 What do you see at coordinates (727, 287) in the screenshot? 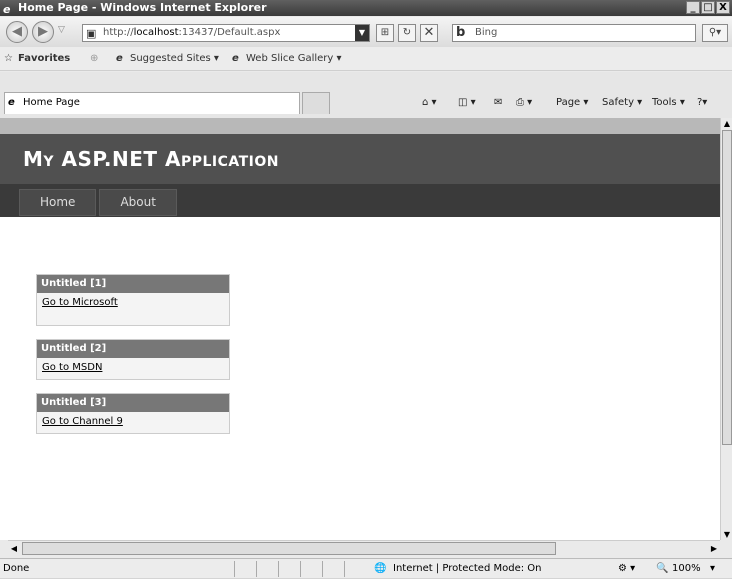
I see `vertical-scroll-thumb` at bounding box center [727, 287].